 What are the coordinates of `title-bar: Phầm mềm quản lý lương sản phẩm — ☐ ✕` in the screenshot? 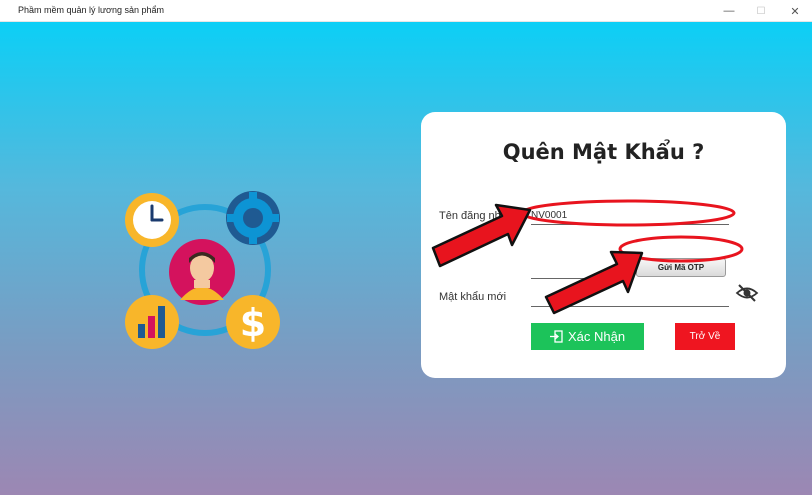 It's located at (406, 11).